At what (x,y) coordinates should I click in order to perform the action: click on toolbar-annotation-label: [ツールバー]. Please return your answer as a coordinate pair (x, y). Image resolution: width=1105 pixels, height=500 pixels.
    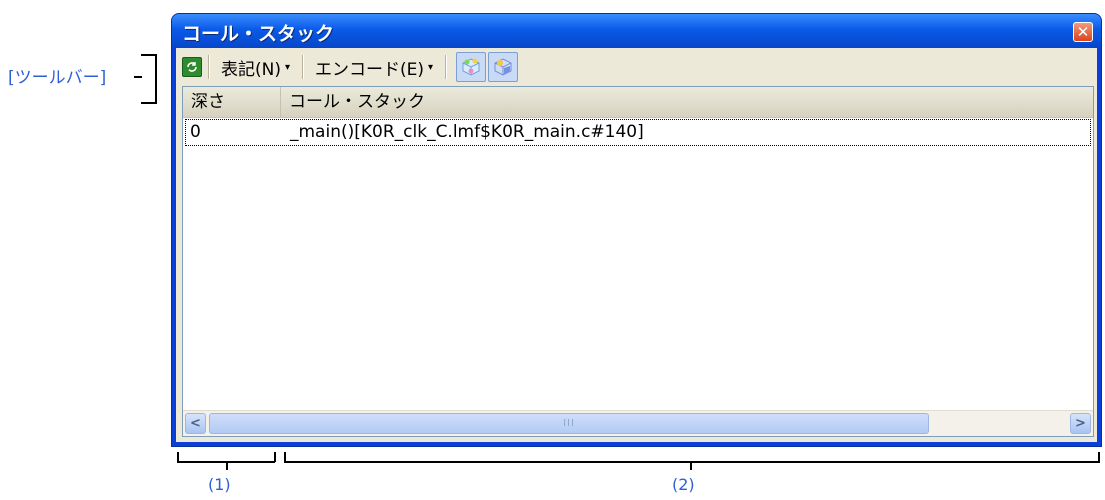
    Looking at the image, I should click on (57, 78).